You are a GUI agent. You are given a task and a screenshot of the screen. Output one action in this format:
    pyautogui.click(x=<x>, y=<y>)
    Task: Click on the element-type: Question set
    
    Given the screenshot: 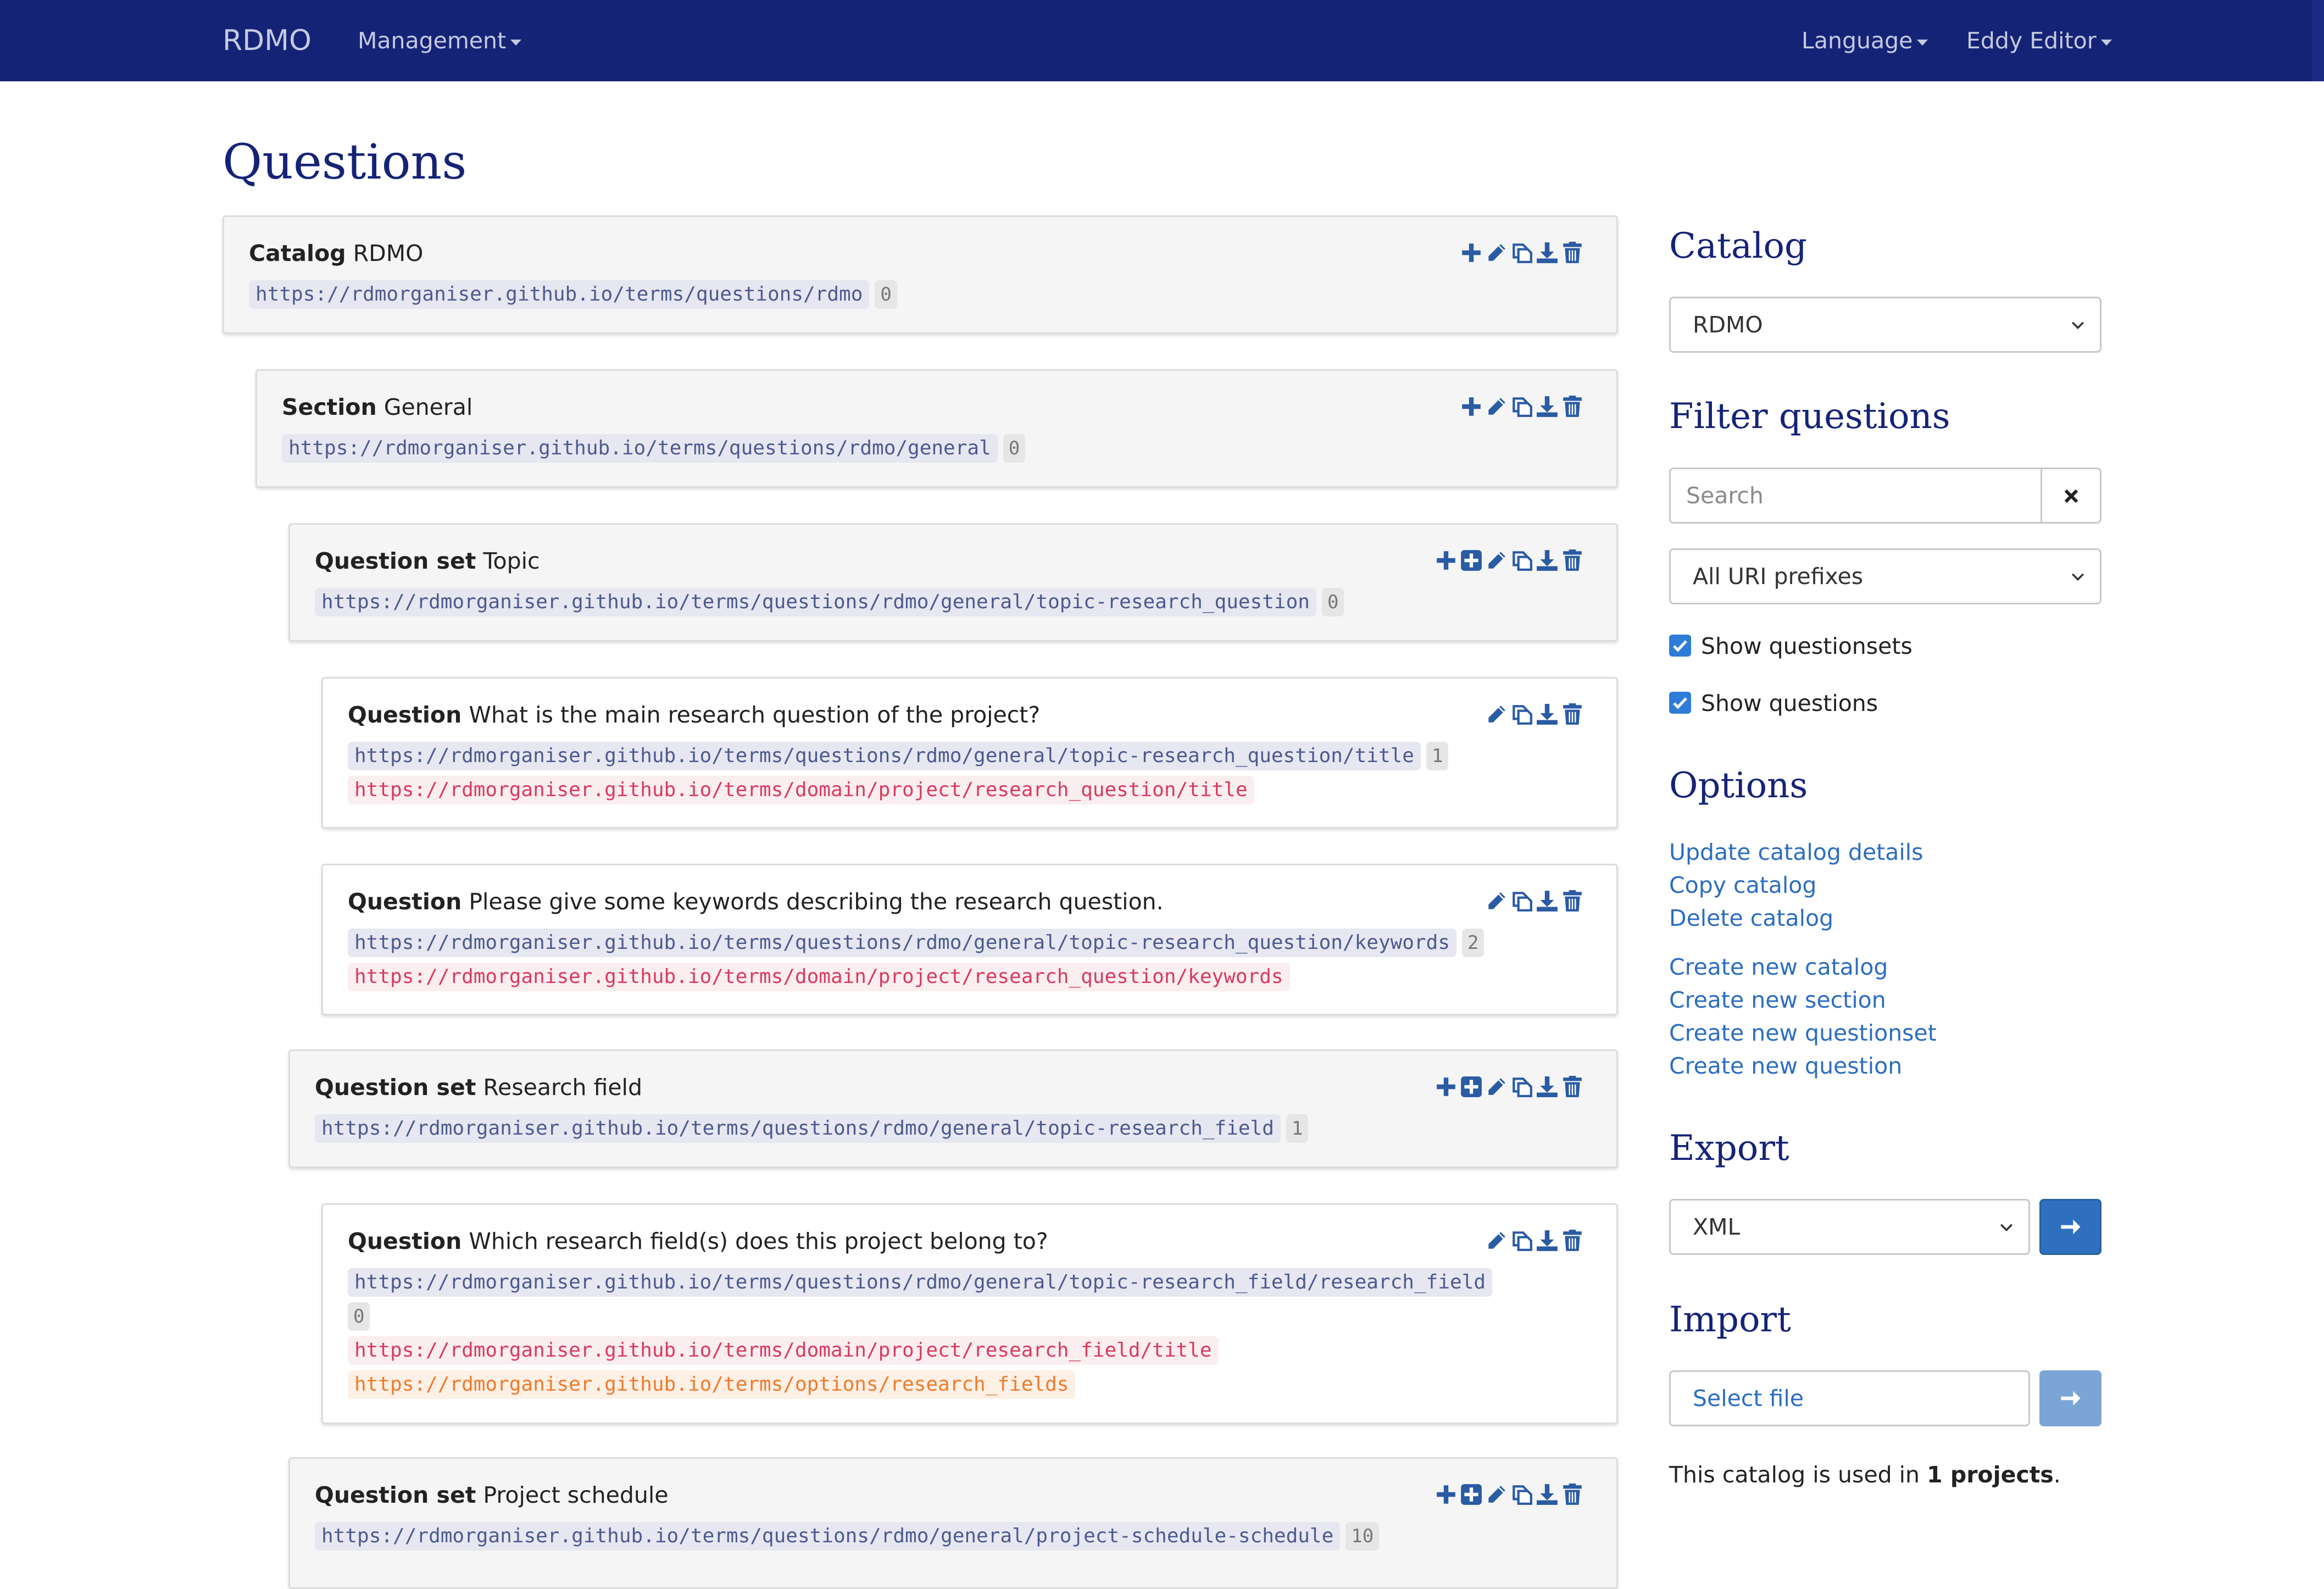 What is the action you would take?
    pyautogui.click(x=396, y=1495)
    